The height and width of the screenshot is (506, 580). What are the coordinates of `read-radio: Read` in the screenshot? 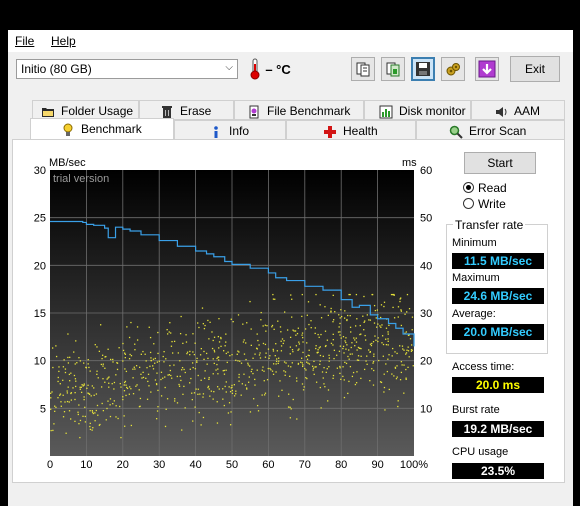 It's located at (485, 188).